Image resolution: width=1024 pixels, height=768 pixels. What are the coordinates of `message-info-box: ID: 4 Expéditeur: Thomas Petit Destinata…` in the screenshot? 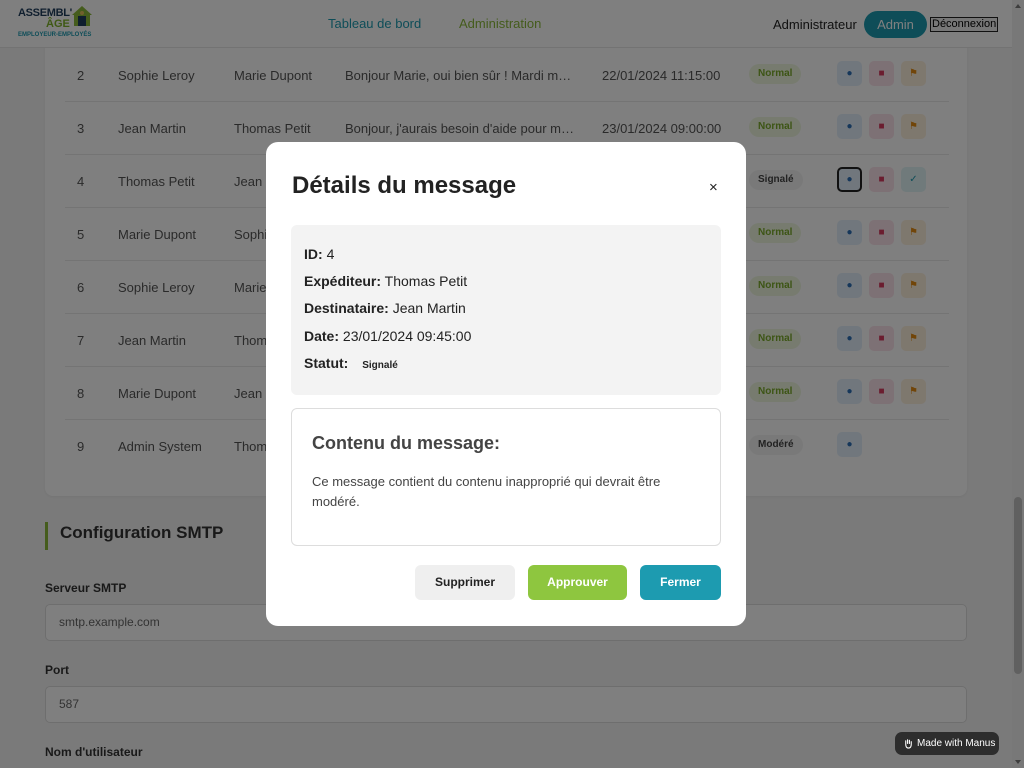 It's located at (506, 310).